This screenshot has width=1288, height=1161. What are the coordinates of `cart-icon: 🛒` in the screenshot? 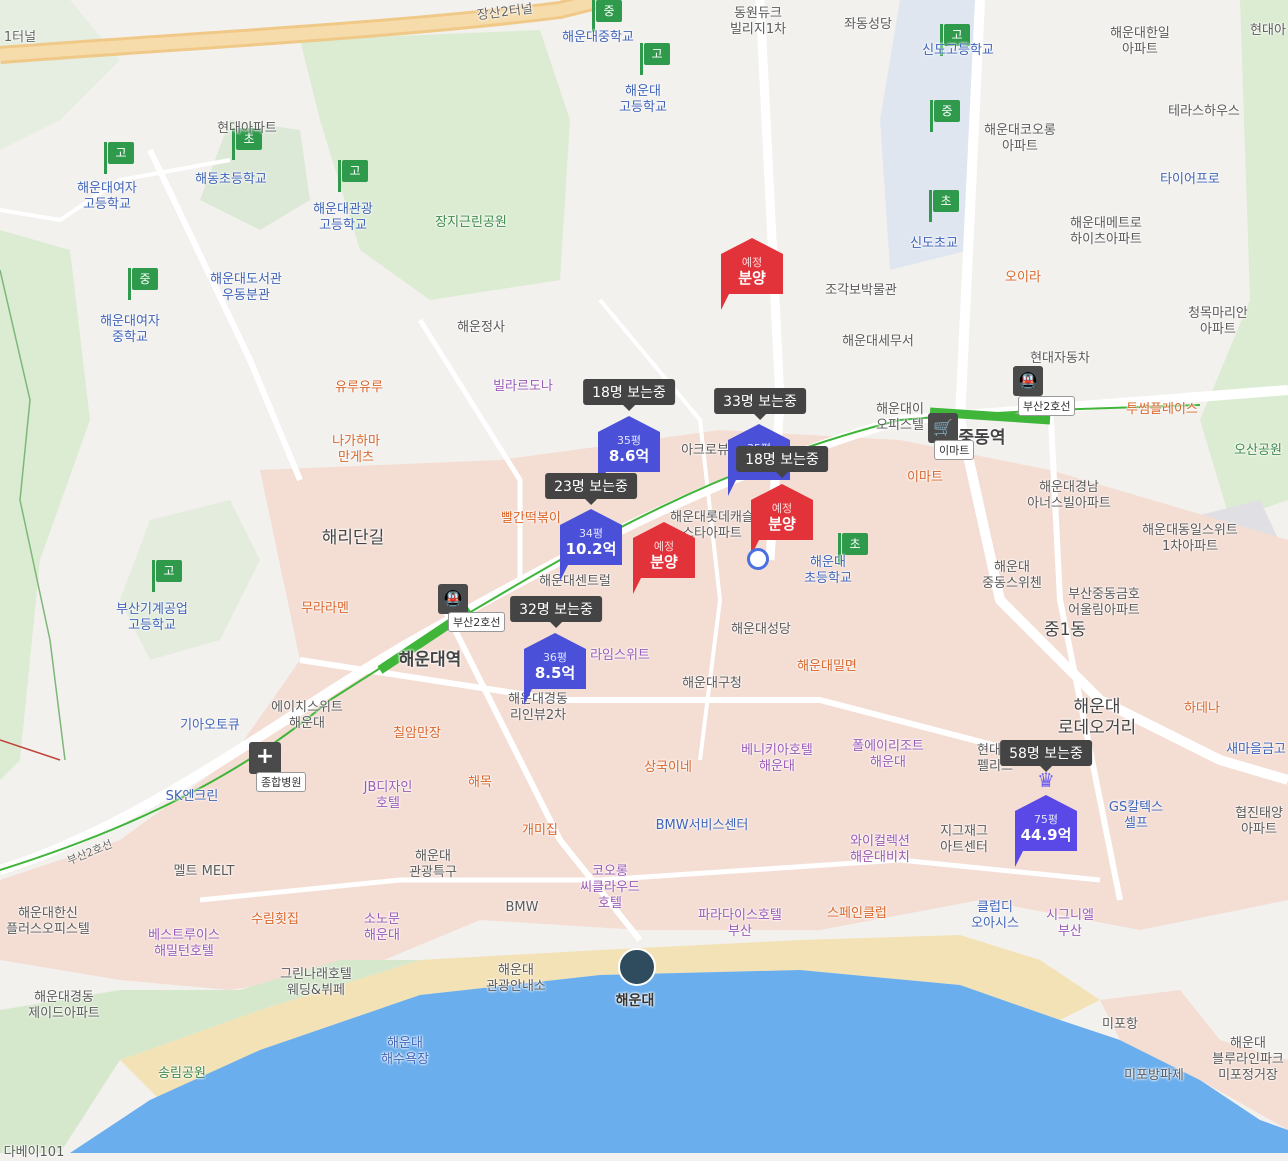 It's located at (943, 428).